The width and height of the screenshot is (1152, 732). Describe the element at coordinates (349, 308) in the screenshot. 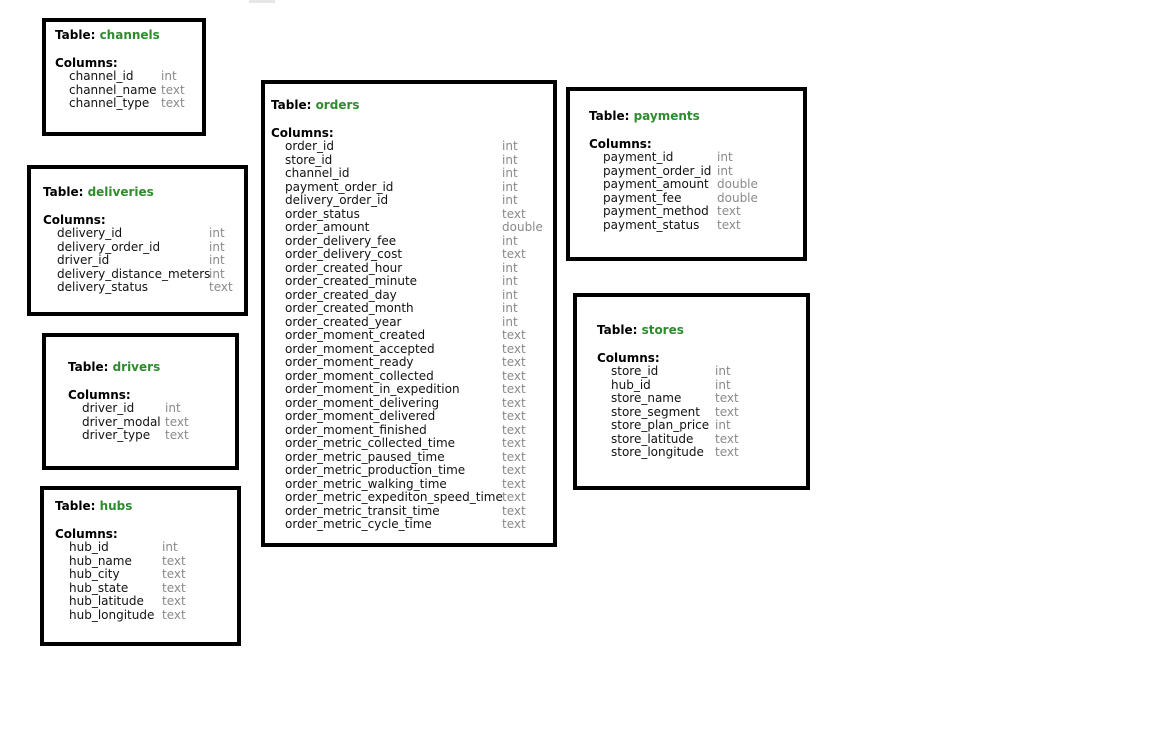

I see `column-name: order_created_month` at that location.